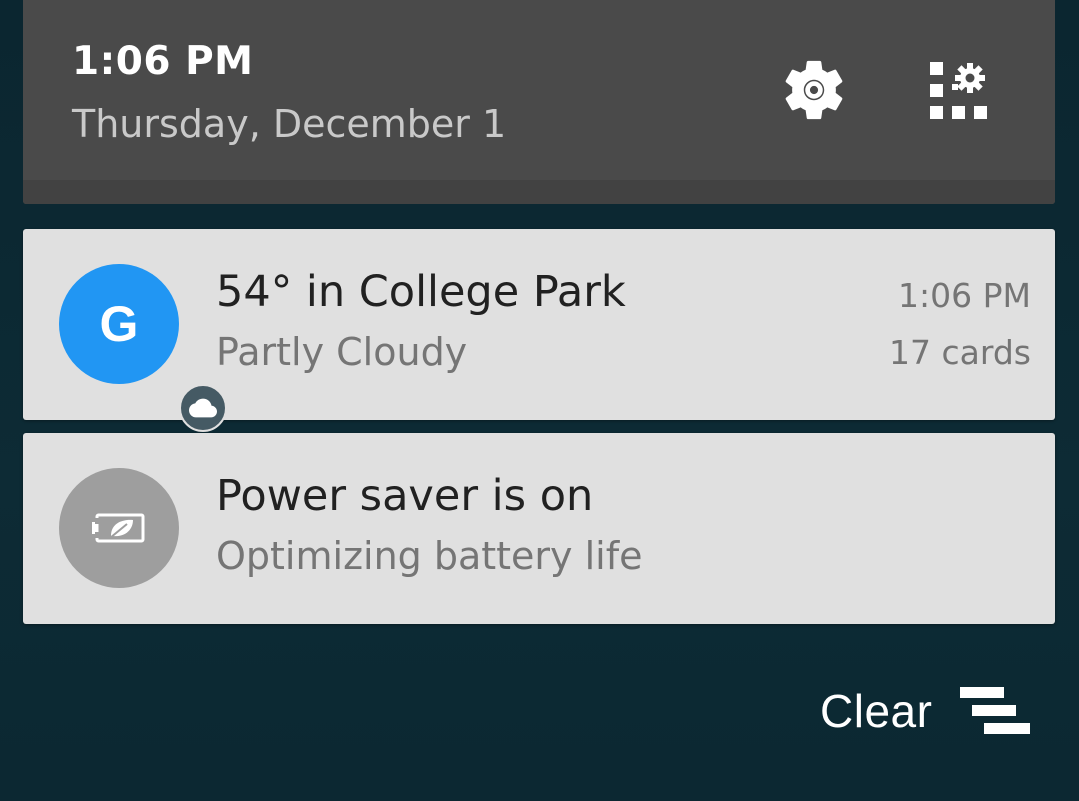  What do you see at coordinates (289, 124) in the screenshot?
I see `date-label: Thursday, December 1` at bounding box center [289, 124].